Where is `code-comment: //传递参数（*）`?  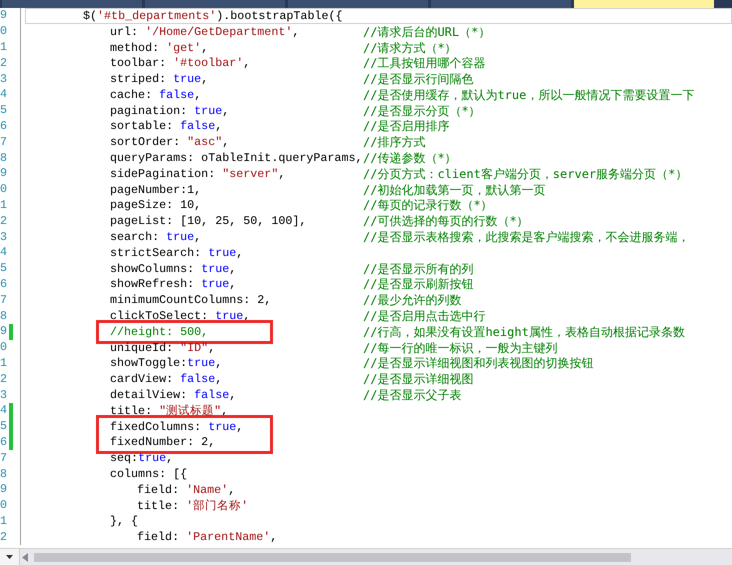
code-comment: //传递参数（*） is located at coordinates (410, 158).